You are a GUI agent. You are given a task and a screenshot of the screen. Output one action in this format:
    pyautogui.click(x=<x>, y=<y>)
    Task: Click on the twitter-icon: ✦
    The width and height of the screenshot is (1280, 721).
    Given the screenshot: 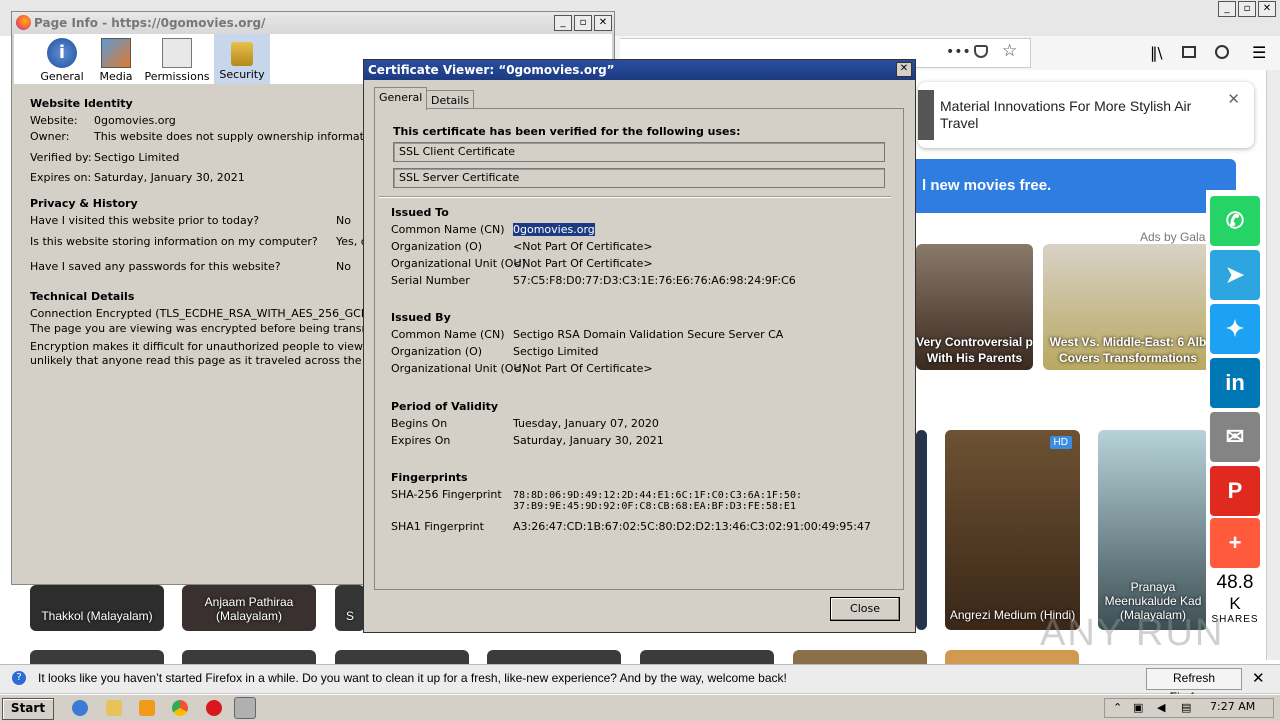 What is the action you would take?
    pyautogui.click(x=1235, y=329)
    